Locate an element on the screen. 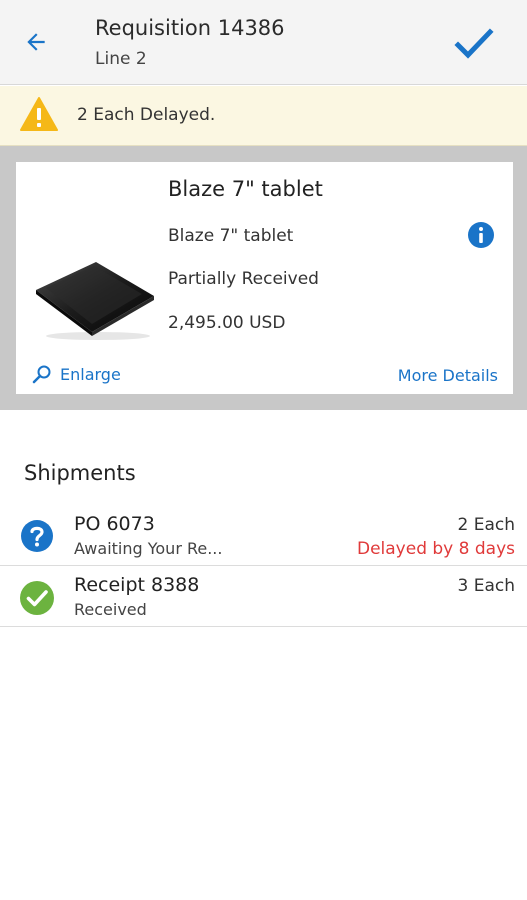 The width and height of the screenshot is (527, 900). info-icon is located at coordinates (481, 235).